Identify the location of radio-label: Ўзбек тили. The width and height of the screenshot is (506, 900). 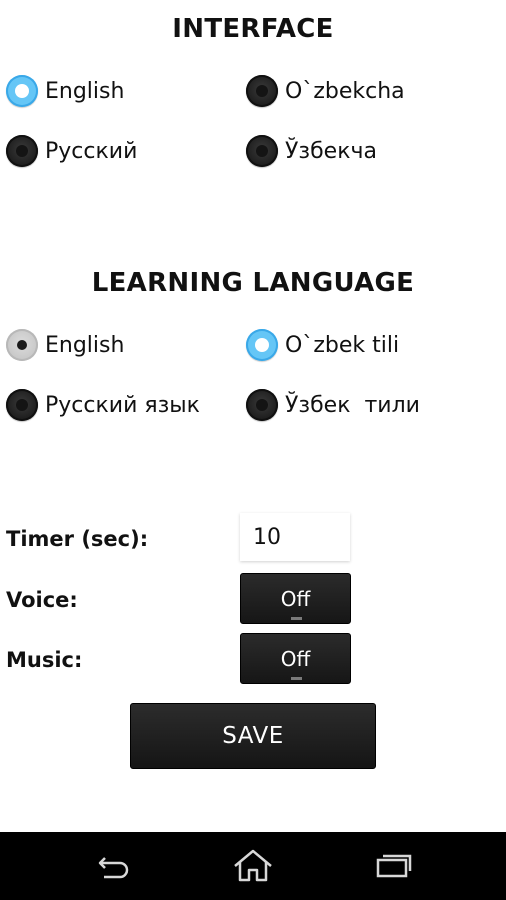
(352, 405).